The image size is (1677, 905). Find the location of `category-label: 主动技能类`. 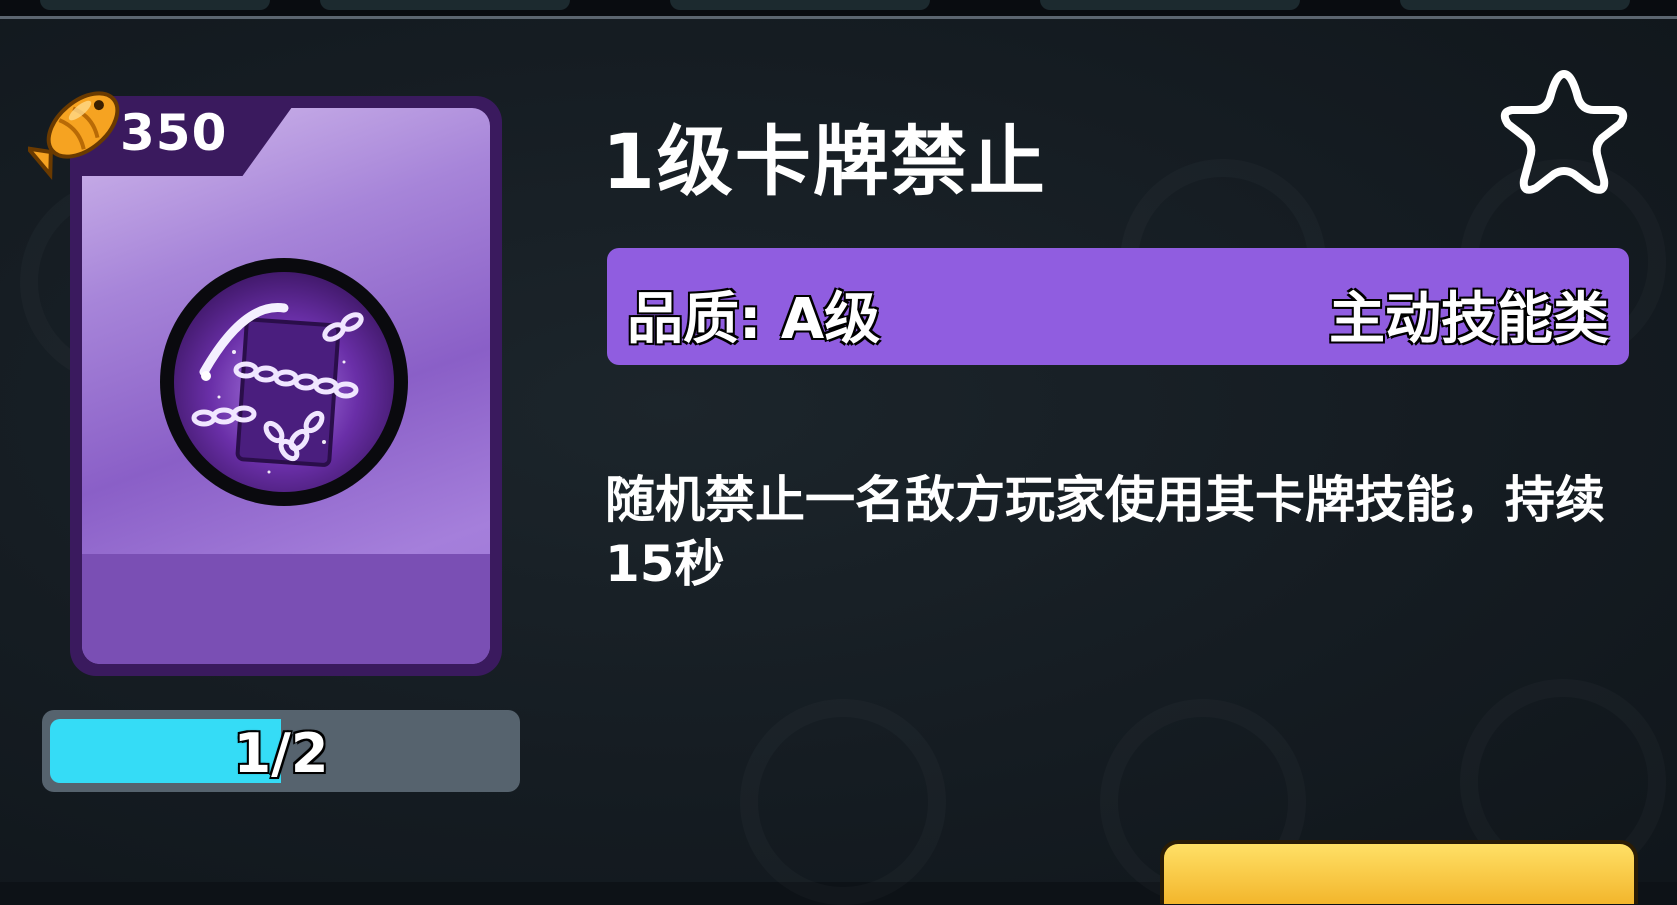

category-label: 主动技能类 is located at coordinates (1469, 319).